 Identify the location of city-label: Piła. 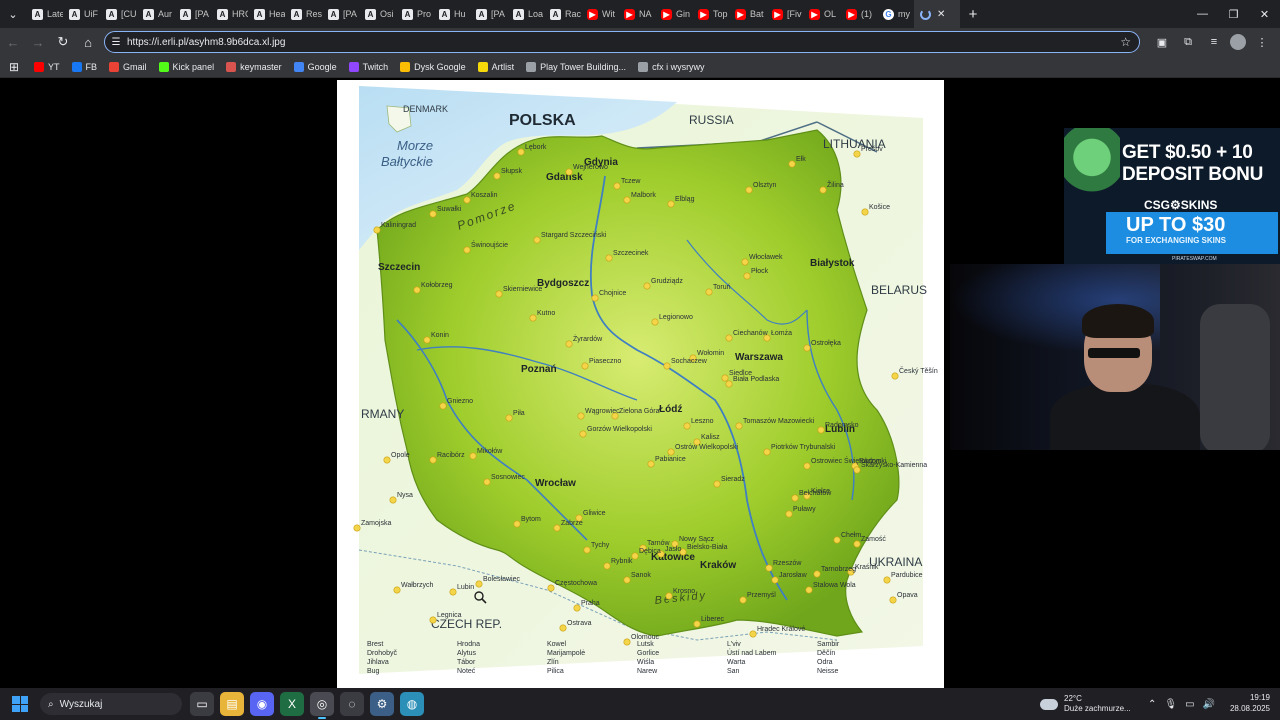
(519, 413).